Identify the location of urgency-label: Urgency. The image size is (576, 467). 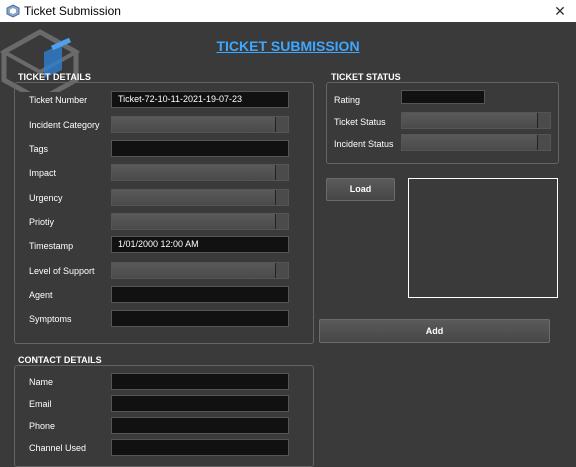
(46, 198).